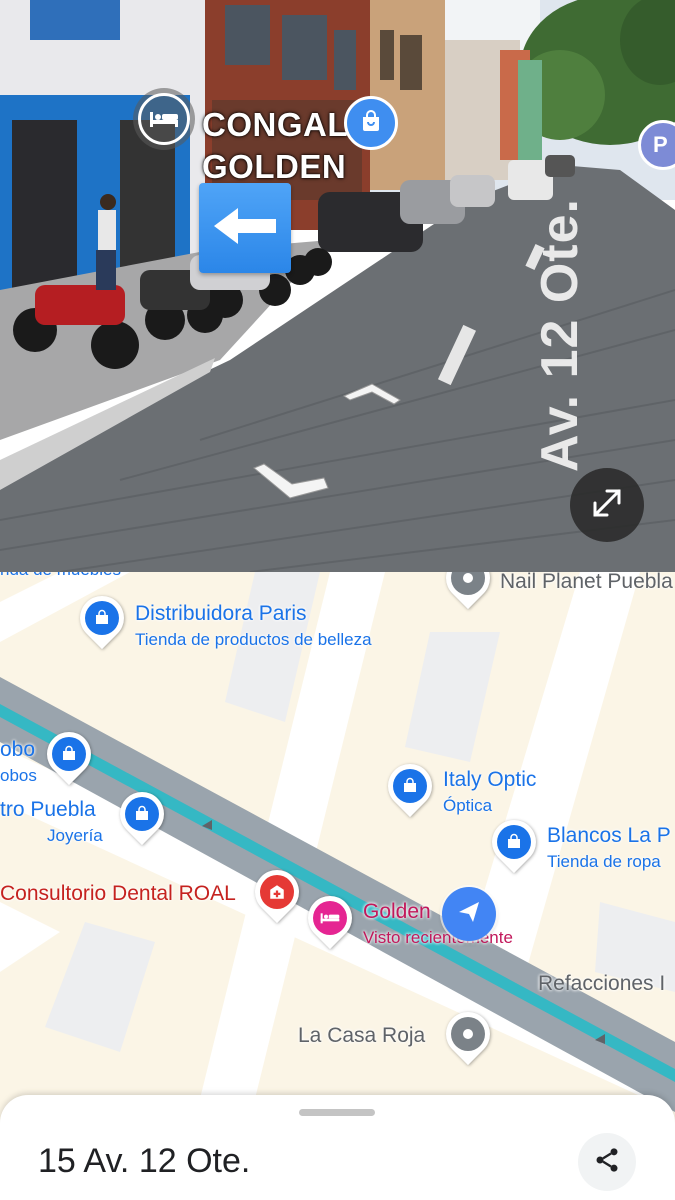  What do you see at coordinates (489, 780) in the screenshot?
I see `poi-title-italy-optic: Italy Optic` at bounding box center [489, 780].